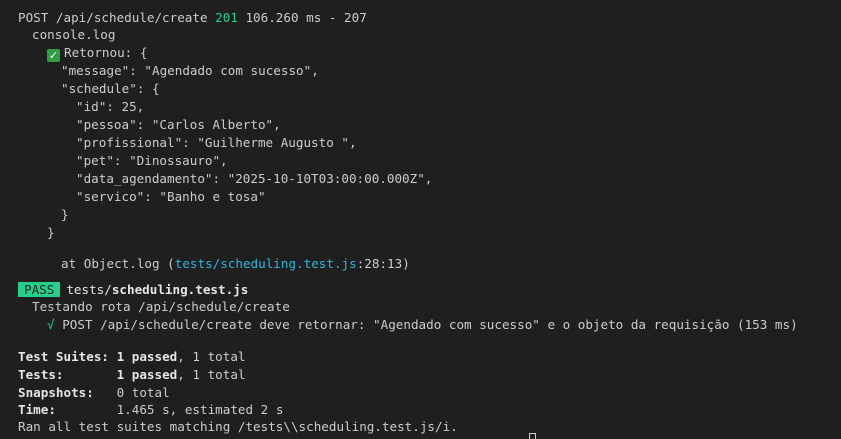 The width and height of the screenshot is (841, 439). What do you see at coordinates (37, 409) in the screenshot?
I see `time-label: Time:` at bounding box center [37, 409].